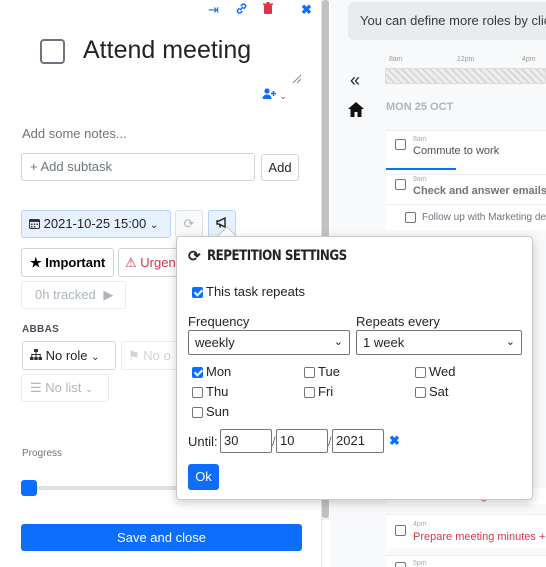  I want to click on tick-label: 4pm, so click(529, 59).